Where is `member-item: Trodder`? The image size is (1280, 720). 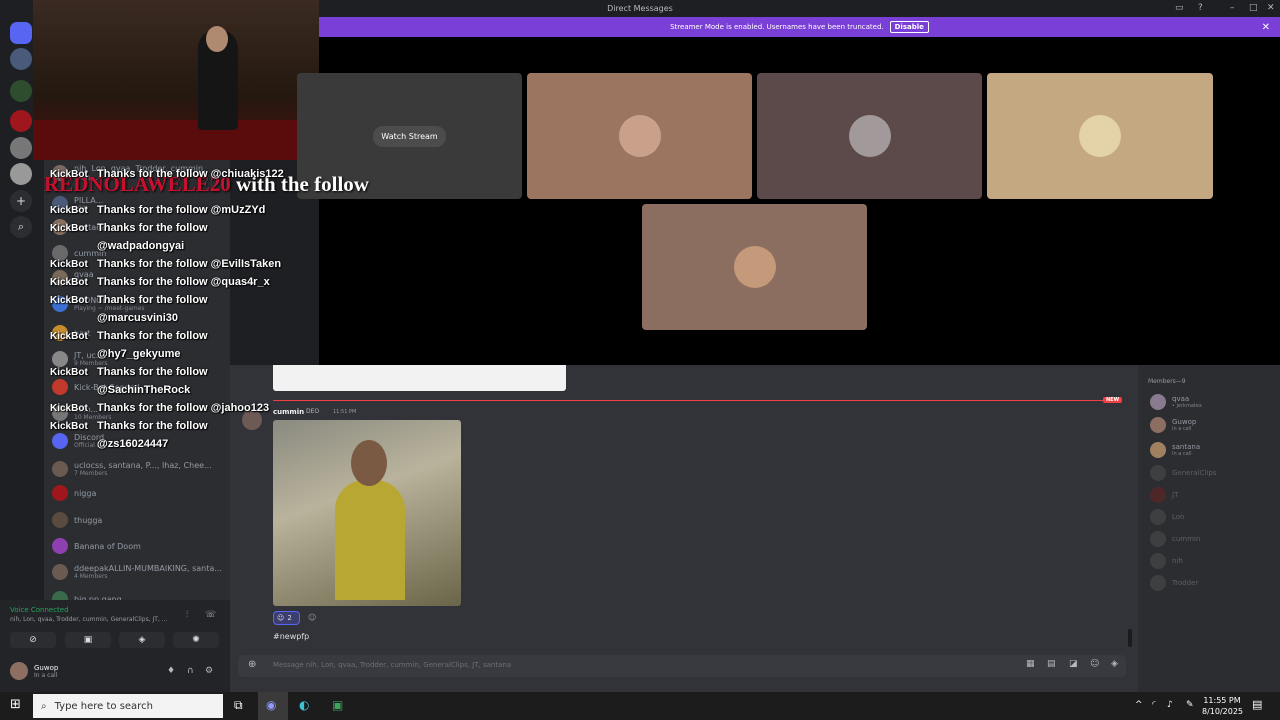 member-item: Trodder is located at coordinates (1174, 583).